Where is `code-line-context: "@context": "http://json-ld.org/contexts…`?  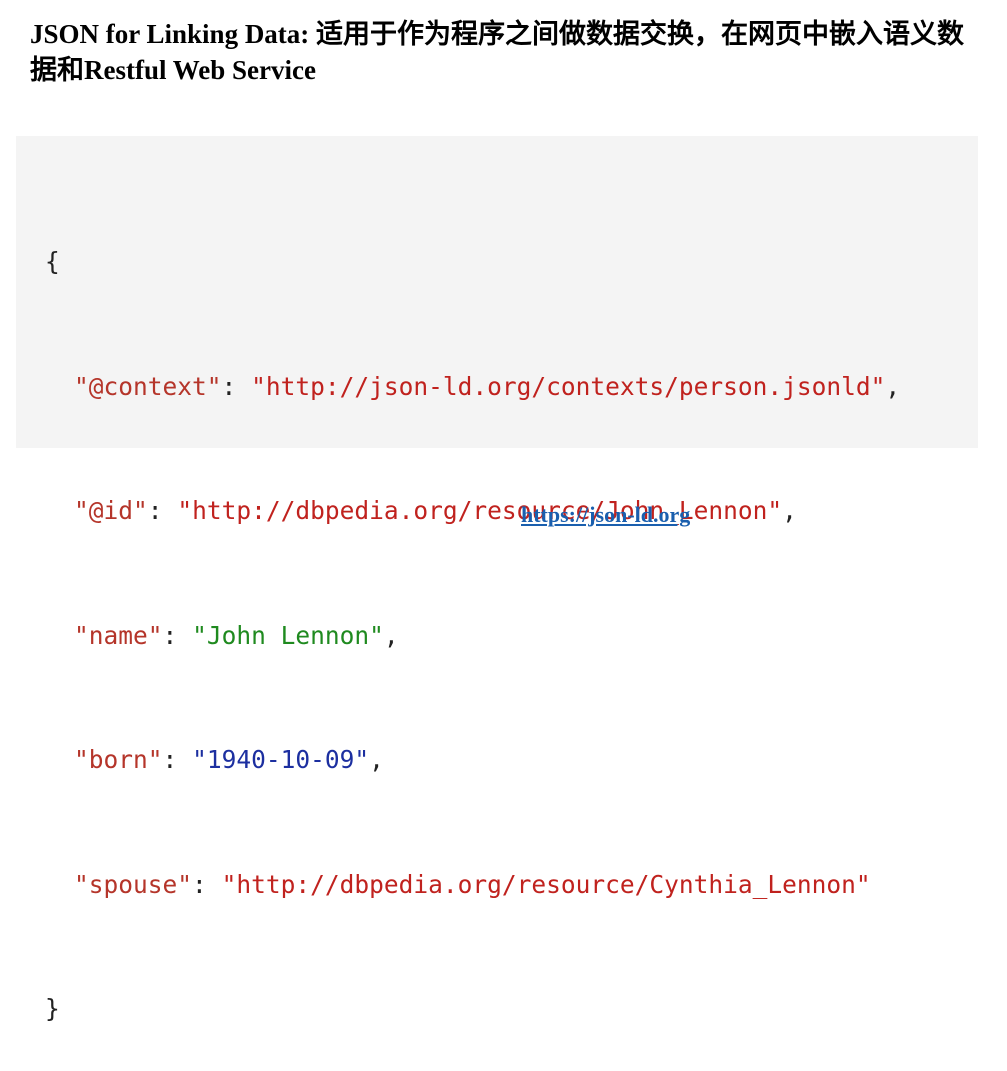 code-line-context: "@context": "http://json-ld.org/contexts… is located at coordinates (487, 386).